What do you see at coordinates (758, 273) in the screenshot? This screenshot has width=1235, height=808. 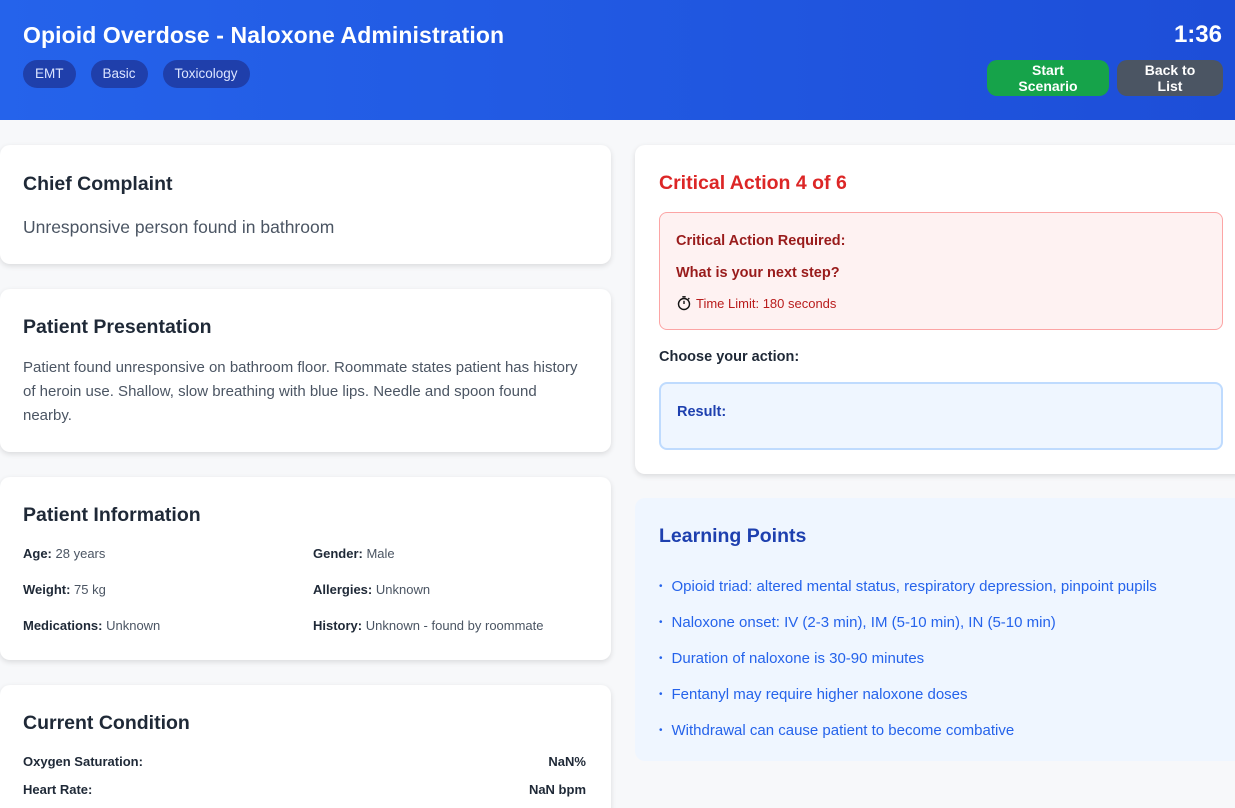 I see `next-step-question: What is your next step?` at bounding box center [758, 273].